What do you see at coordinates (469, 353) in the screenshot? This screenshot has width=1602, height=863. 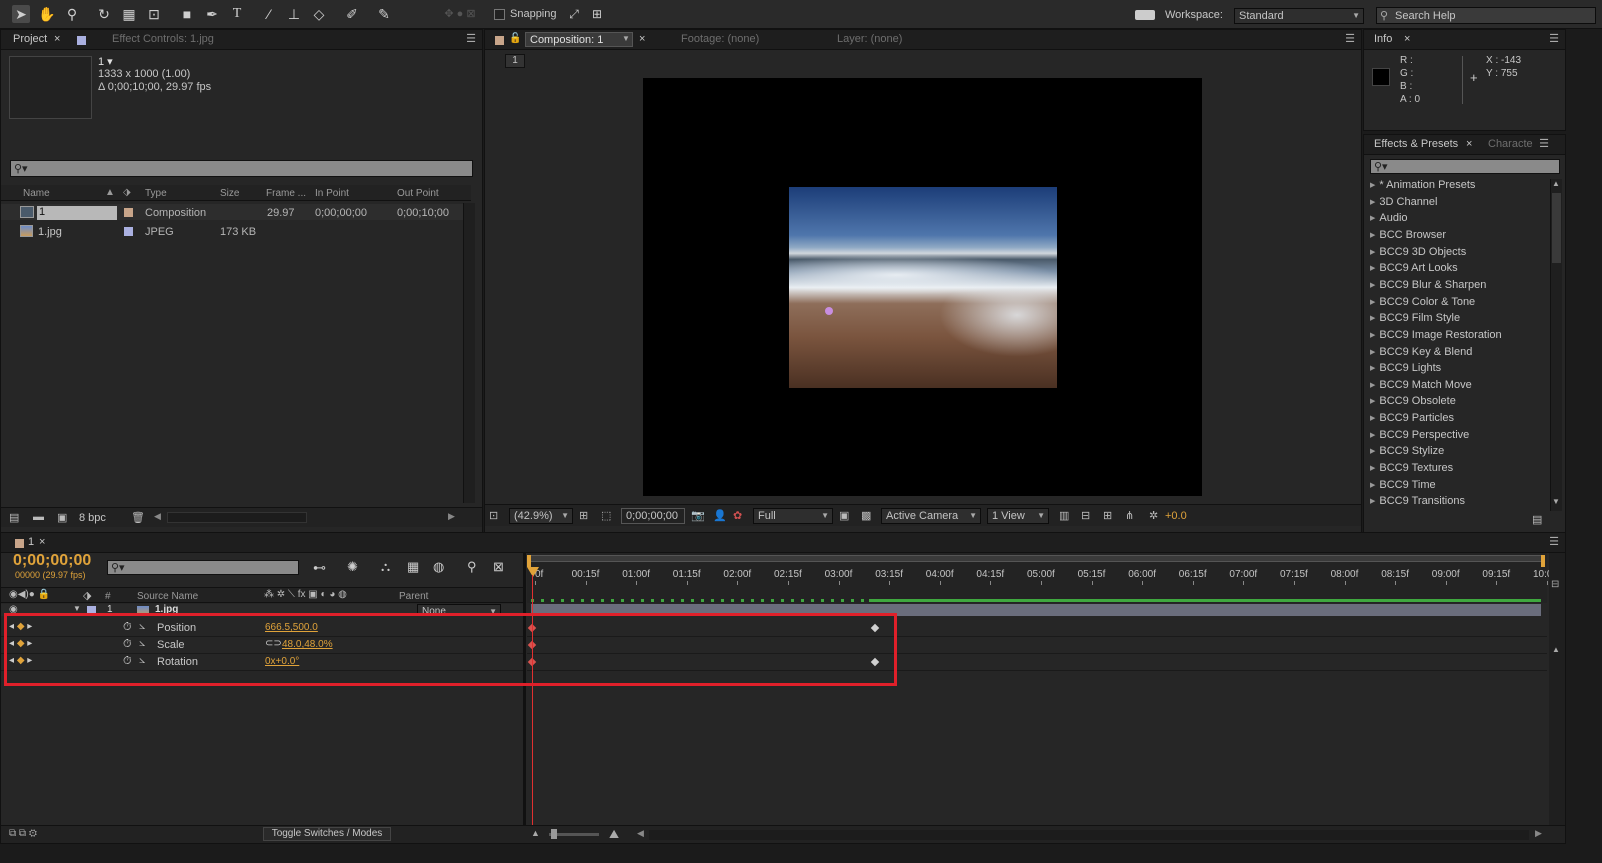 I see `project-scrollbar` at bounding box center [469, 353].